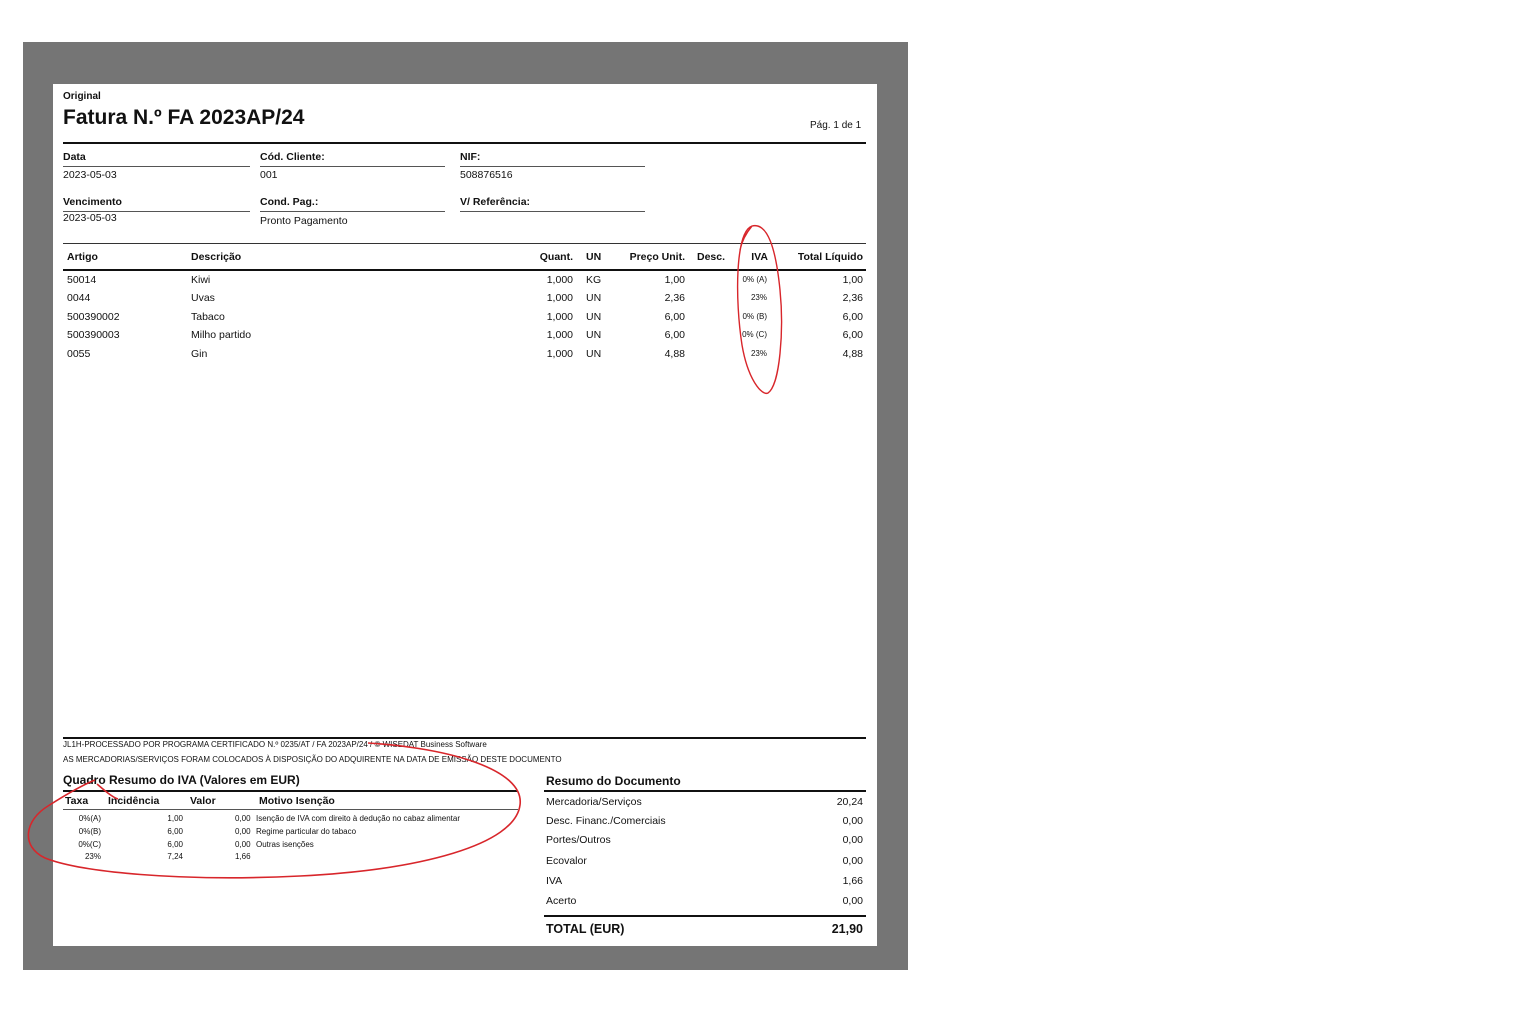 This screenshot has height=1012, width=1536. What do you see at coordinates (201, 280) in the screenshot?
I see `line-descricao: Kiwi` at bounding box center [201, 280].